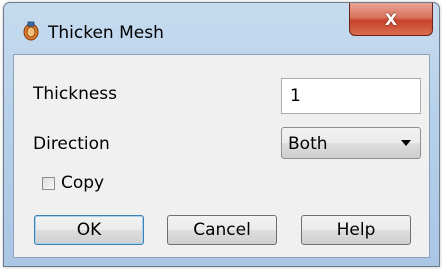 The height and width of the screenshot is (270, 443). What do you see at coordinates (75, 94) in the screenshot?
I see `thickness-label: Thickness` at bounding box center [75, 94].